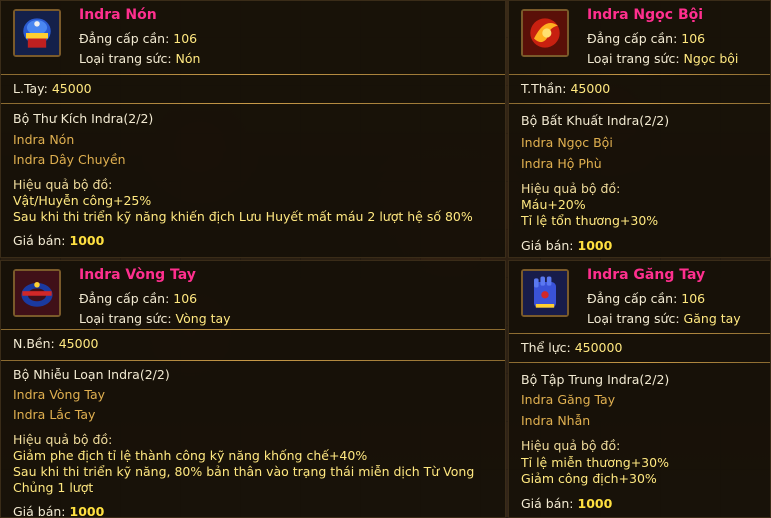  I want to click on set-effect: Vật/Huyễn công+25%, so click(82, 200).